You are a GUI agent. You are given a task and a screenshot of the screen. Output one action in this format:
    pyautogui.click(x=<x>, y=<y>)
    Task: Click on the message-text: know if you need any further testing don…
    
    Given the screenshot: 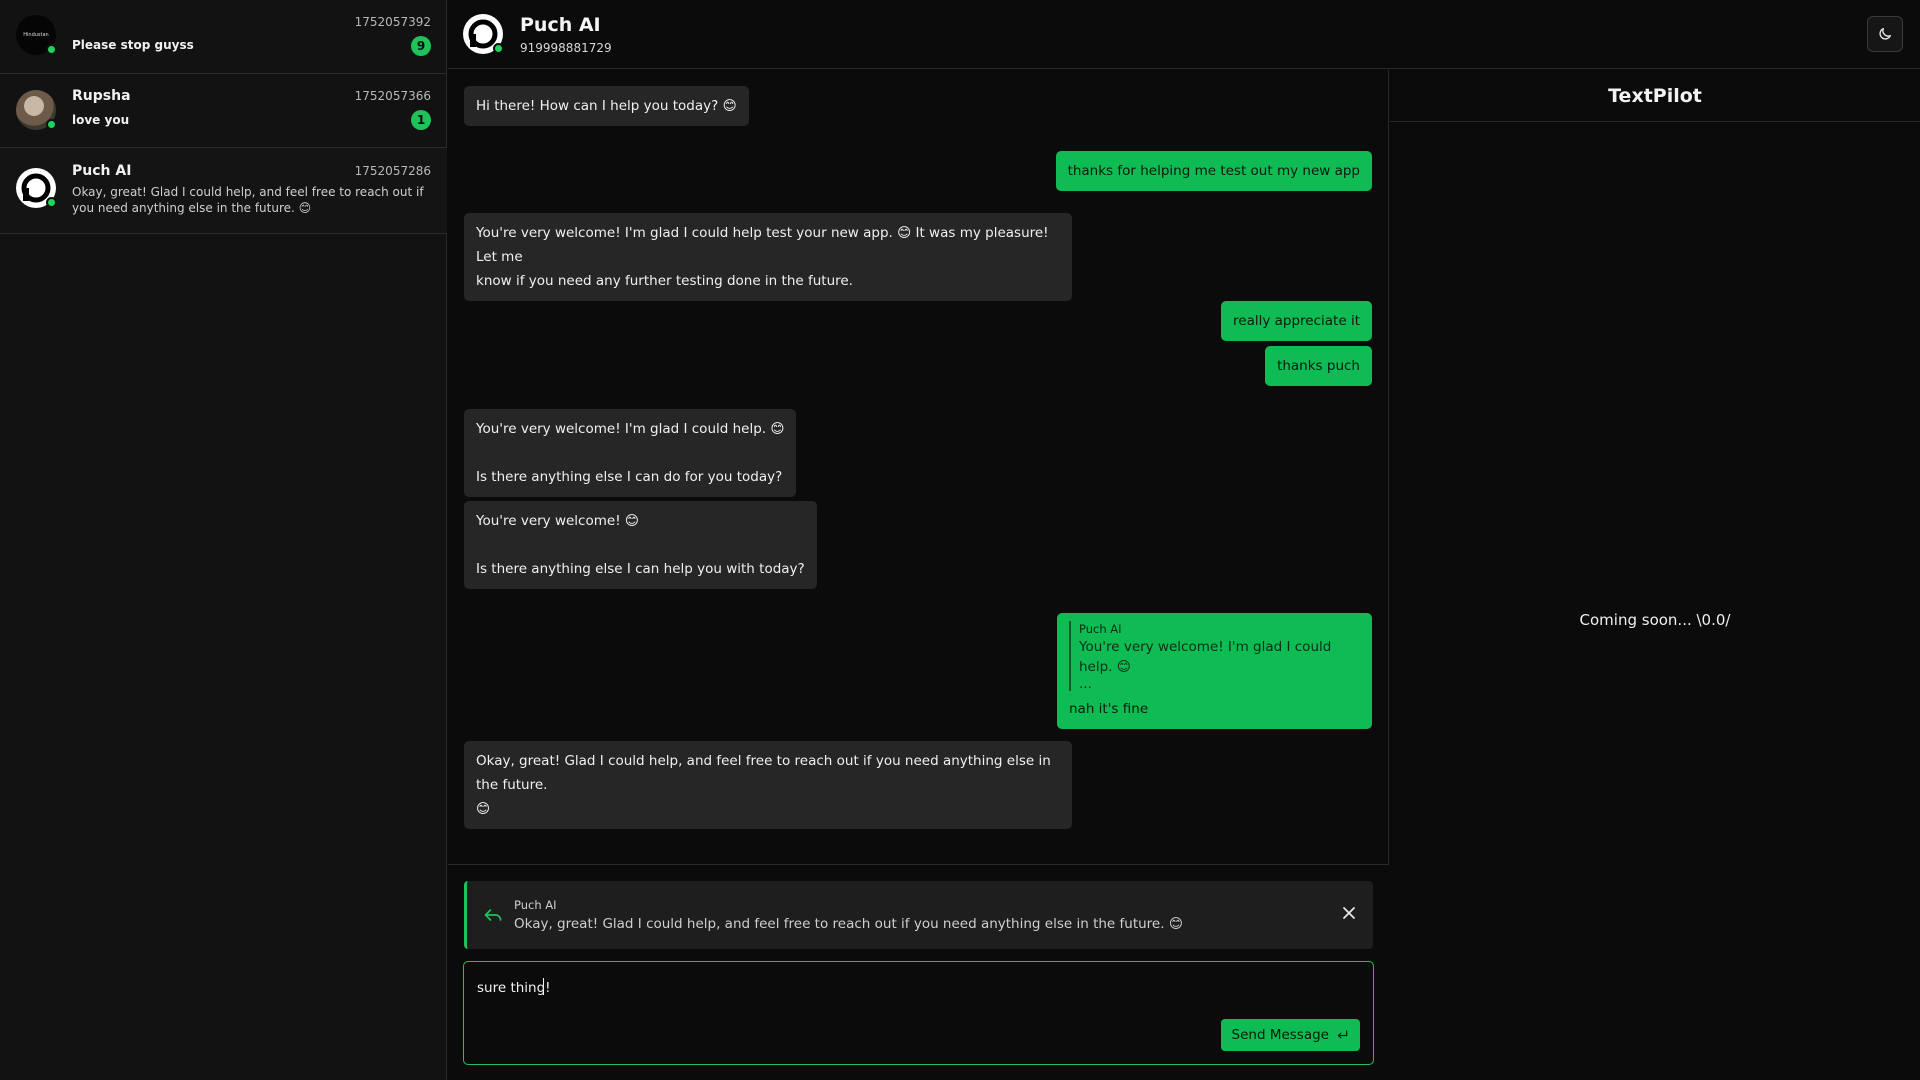 What is the action you would take?
    pyautogui.click(x=664, y=281)
    